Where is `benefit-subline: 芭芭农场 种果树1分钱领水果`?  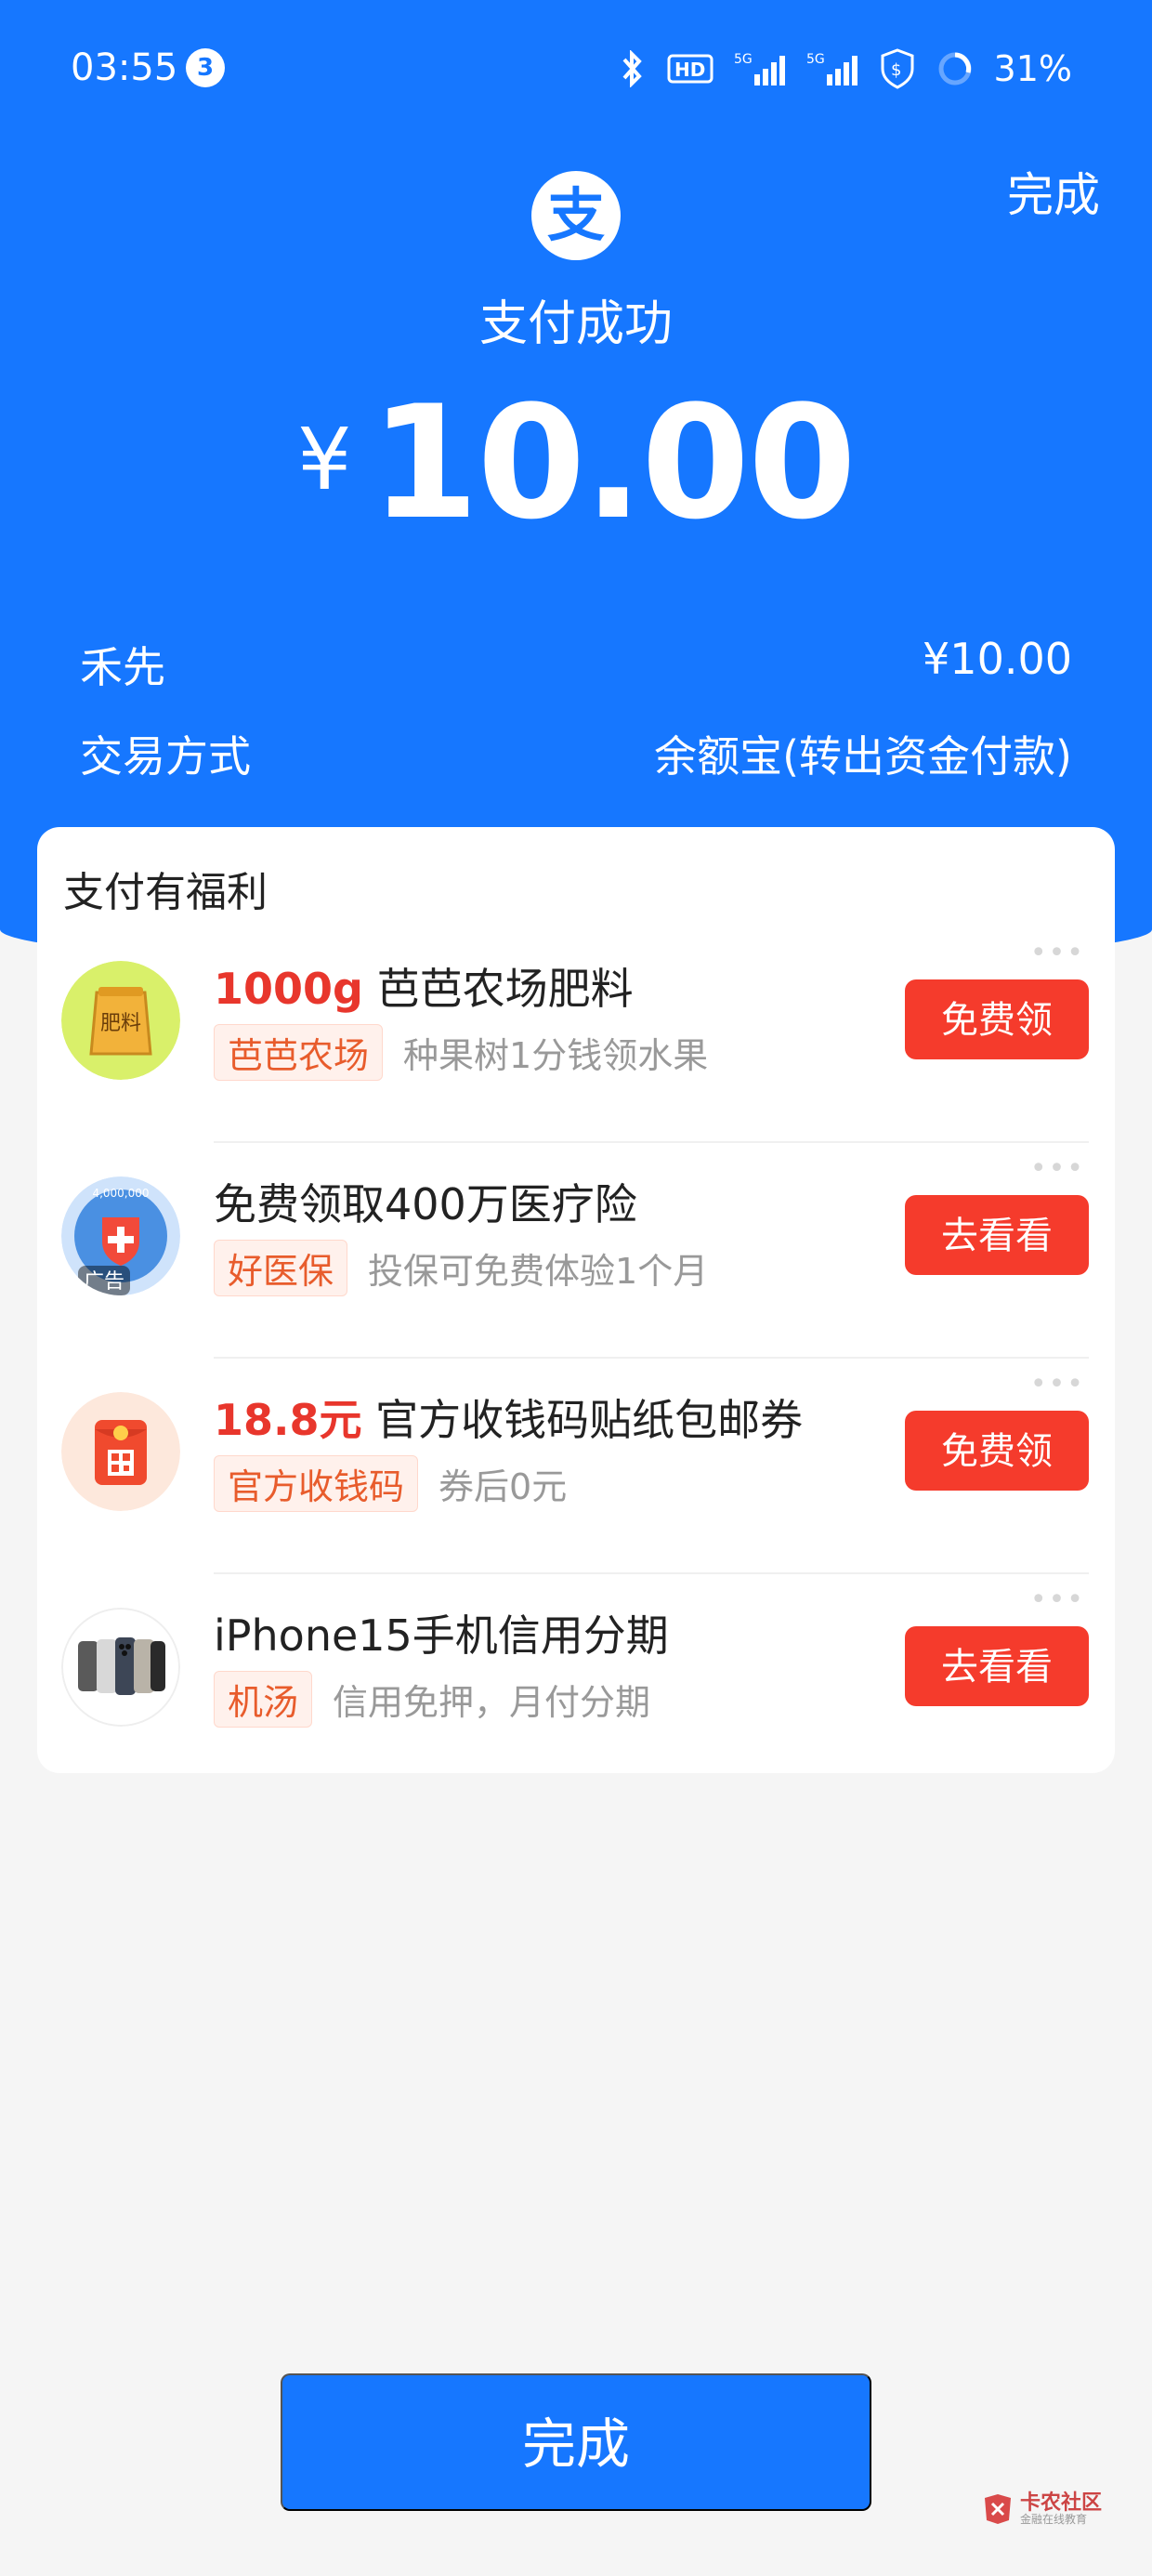
benefit-subline: 芭芭农场 种果树1分钱领水果 is located at coordinates (461, 1052).